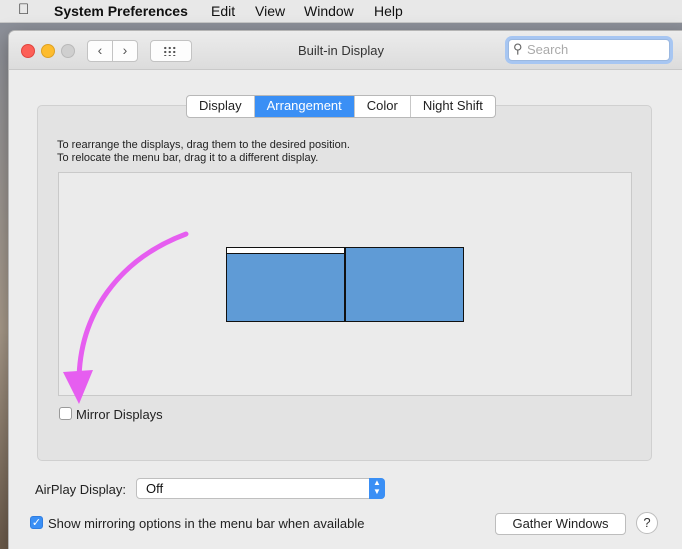 The width and height of the screenshot is (682, 549). Describe the element at coordinates (270, 11) in the screenshot. I see `menu-view: View` at that location.